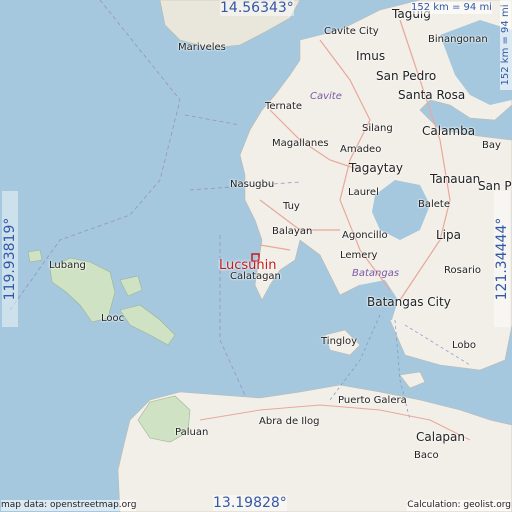 Image resolution: width=512 pixels, height=512 pixels. I want to click on place-baco: Baco, so click(426, 455).